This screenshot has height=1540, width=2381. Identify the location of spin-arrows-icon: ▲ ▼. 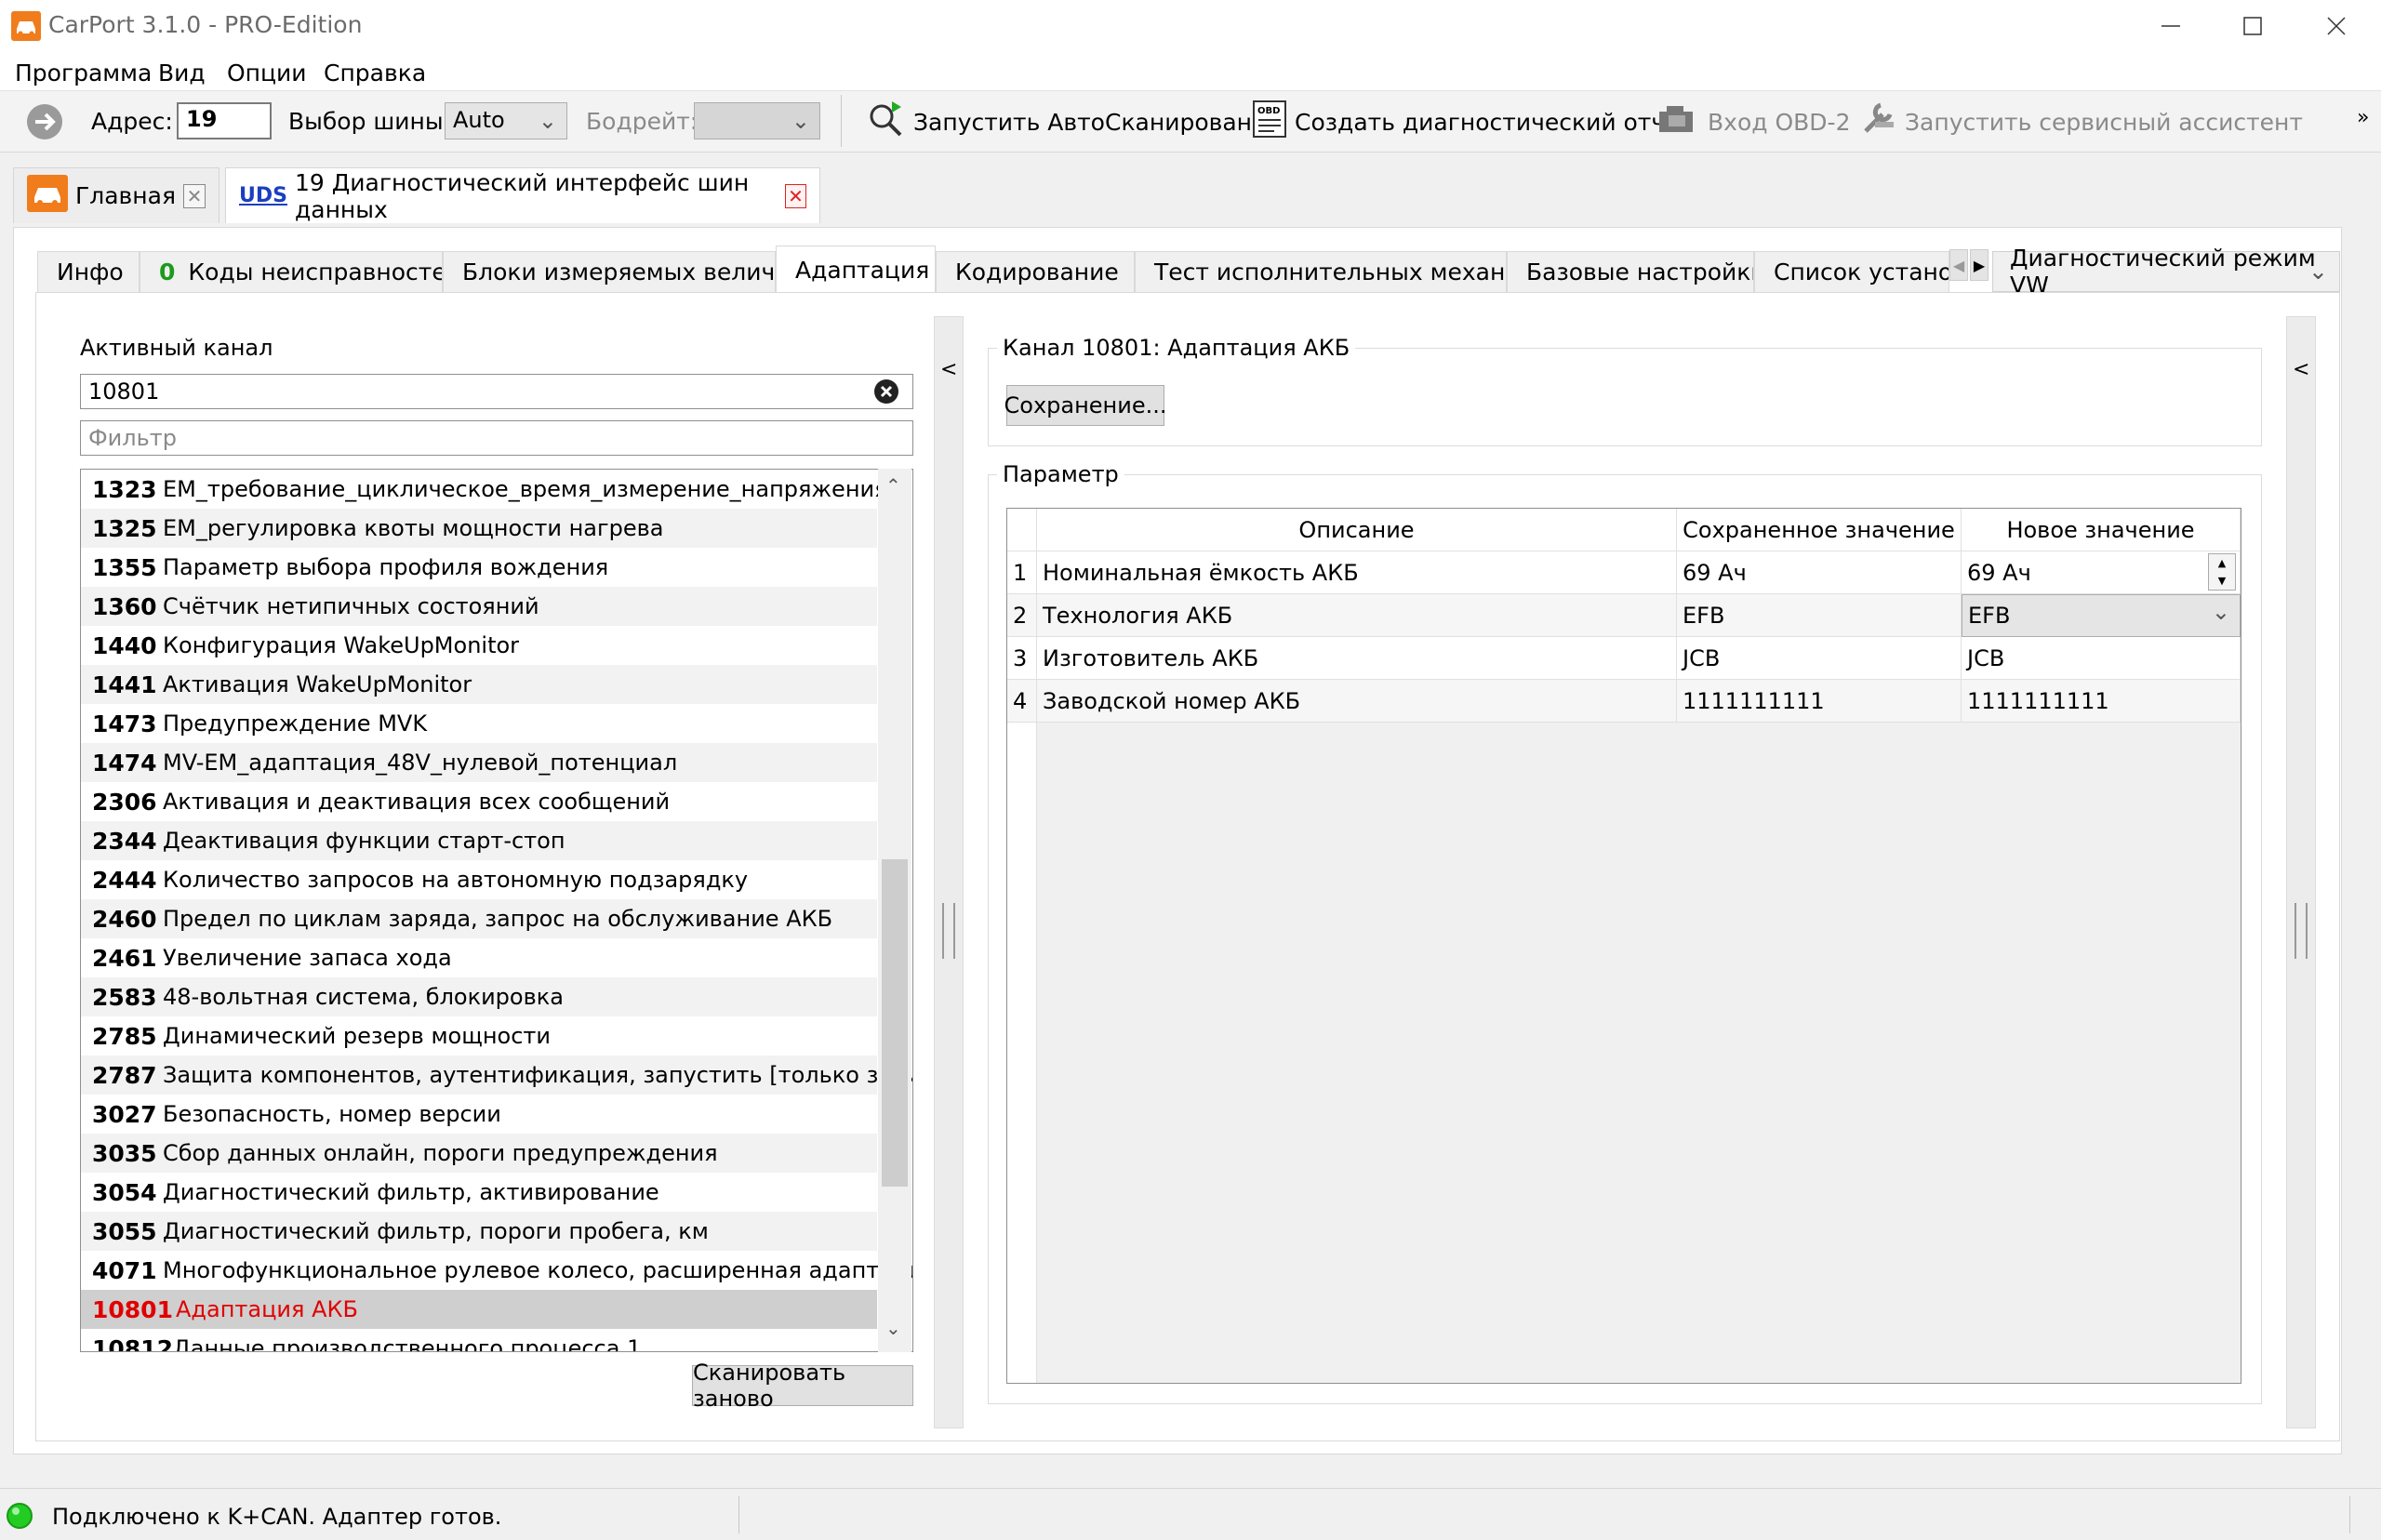
(2222, 572).